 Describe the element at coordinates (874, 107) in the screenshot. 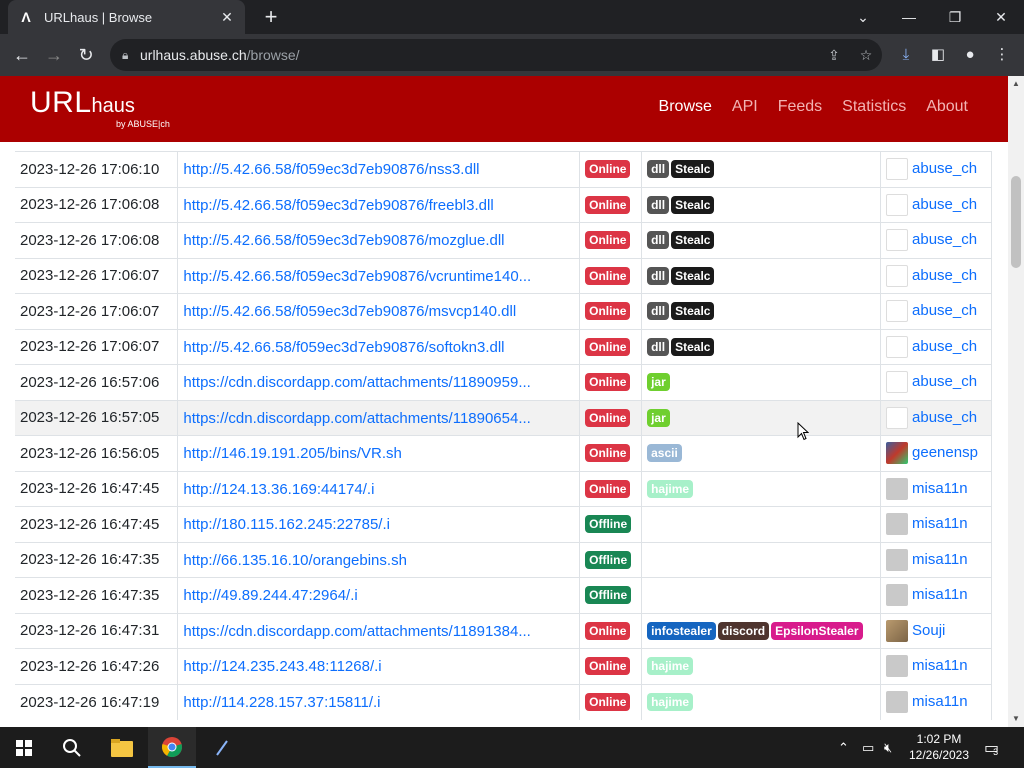

I see `nav-statistics: Statistics` at that location.